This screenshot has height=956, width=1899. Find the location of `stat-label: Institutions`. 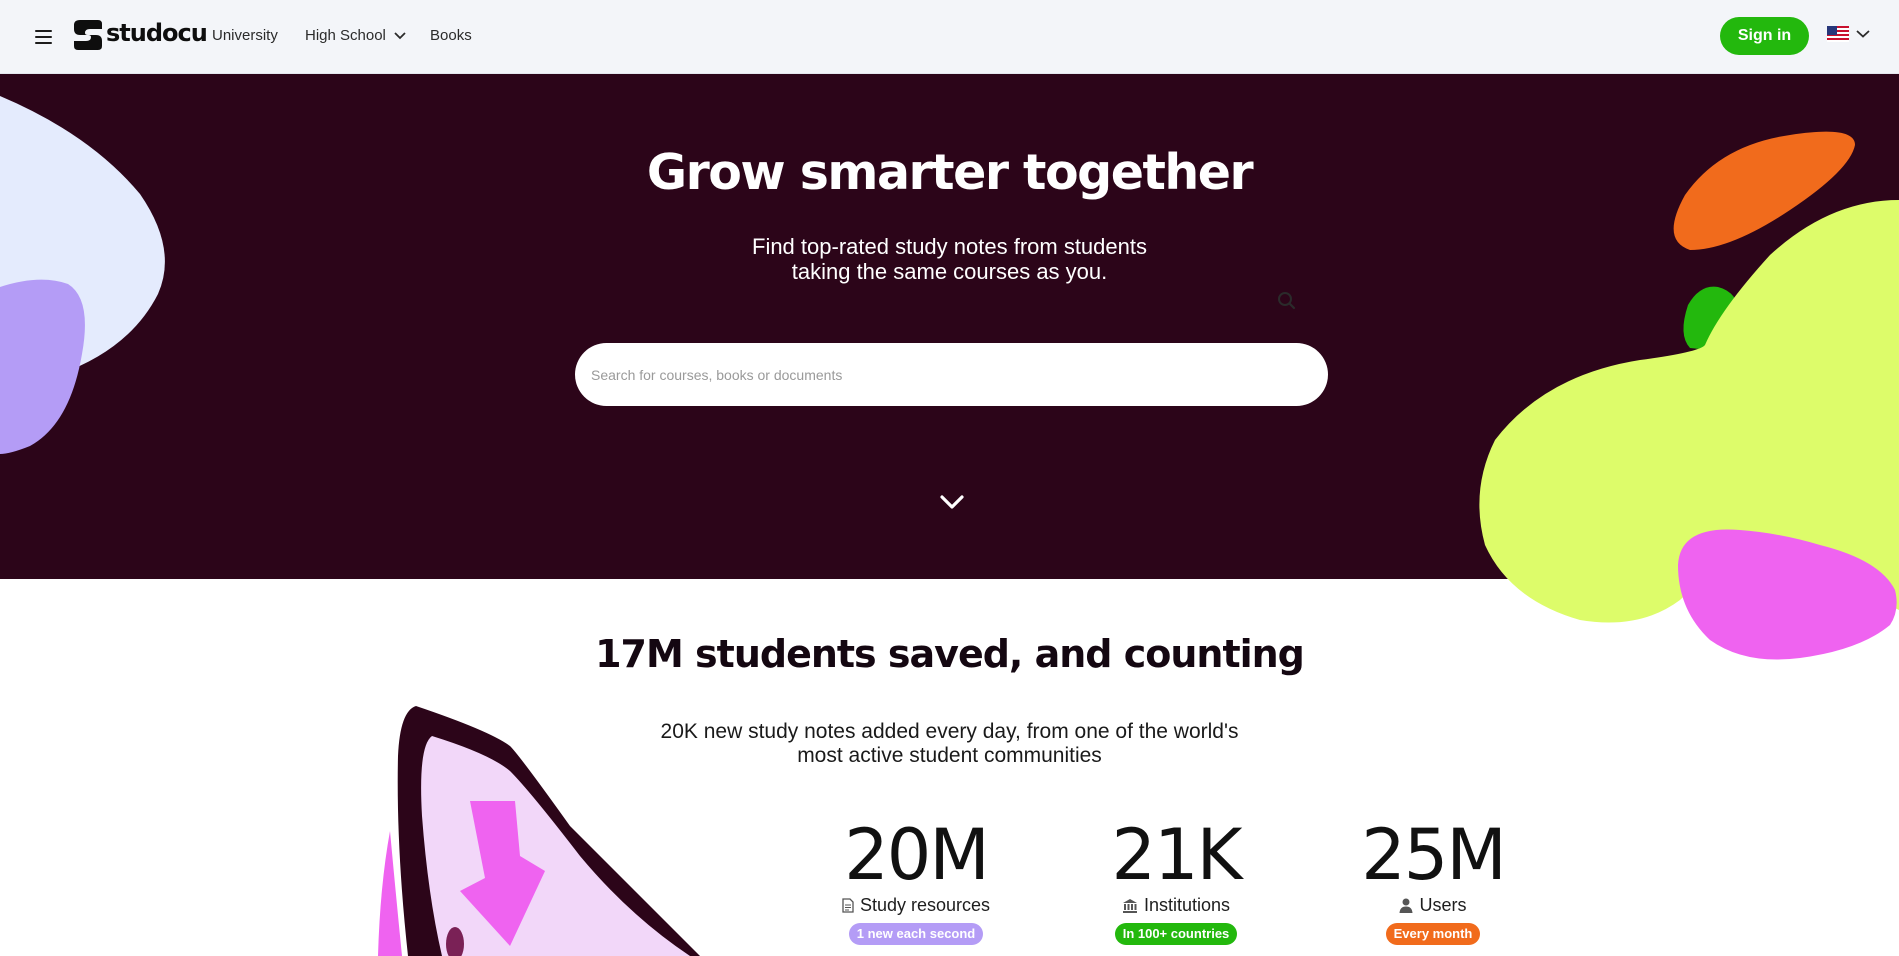

stat-label: Institutions is located at coordinates (1176, 905).